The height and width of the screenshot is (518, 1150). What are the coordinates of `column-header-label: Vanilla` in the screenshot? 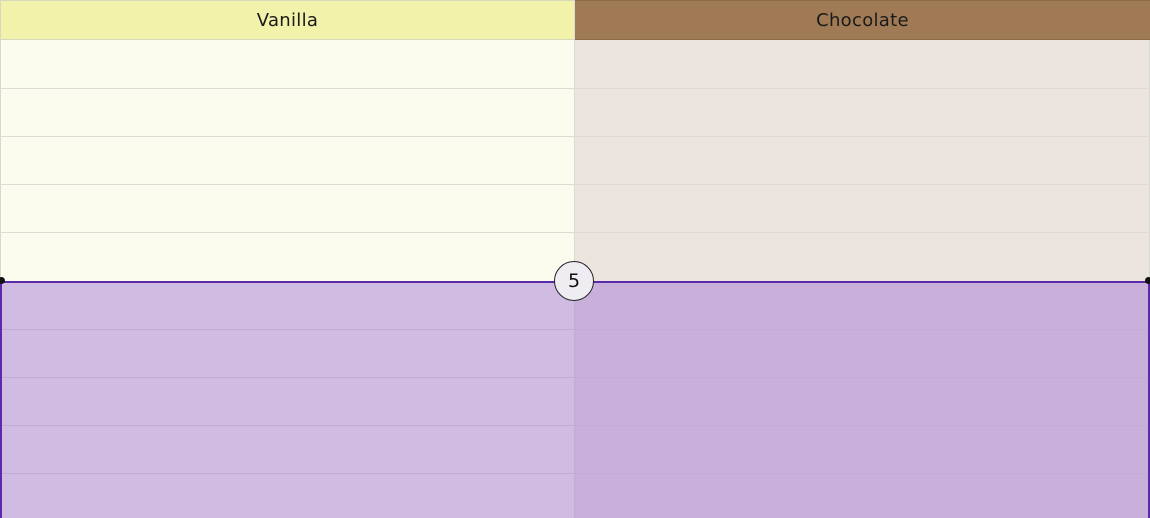 It's located at (287, 20).